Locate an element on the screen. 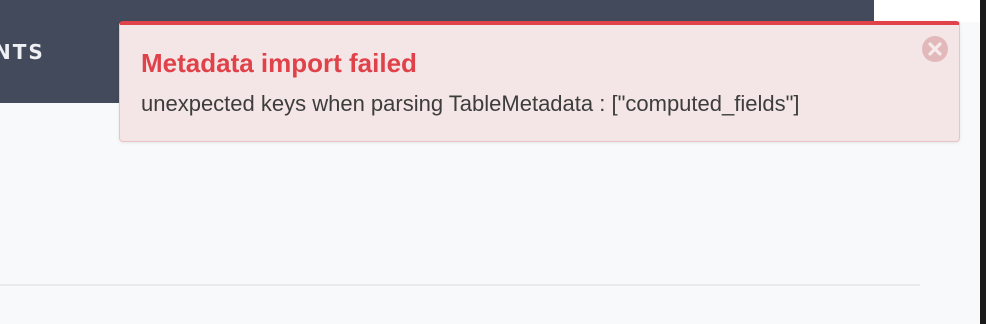 The width and height of the screenshot is (986, 324). window-edge is located at coordinates (983, 162).